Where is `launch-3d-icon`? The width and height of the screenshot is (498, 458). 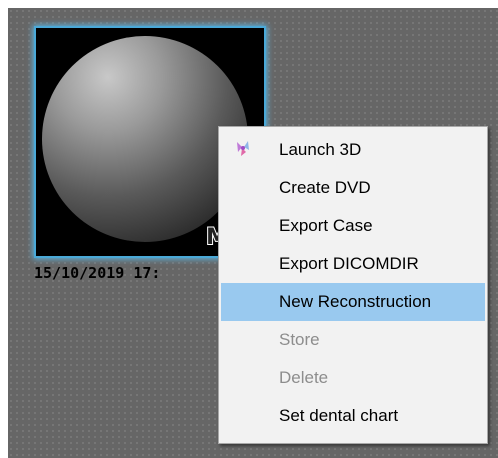 launch-3d-icon is located at coordinates (243, 148).